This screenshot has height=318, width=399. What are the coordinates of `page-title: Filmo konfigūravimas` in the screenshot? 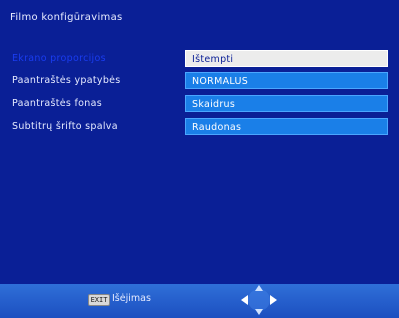 It's located at (66, 17).